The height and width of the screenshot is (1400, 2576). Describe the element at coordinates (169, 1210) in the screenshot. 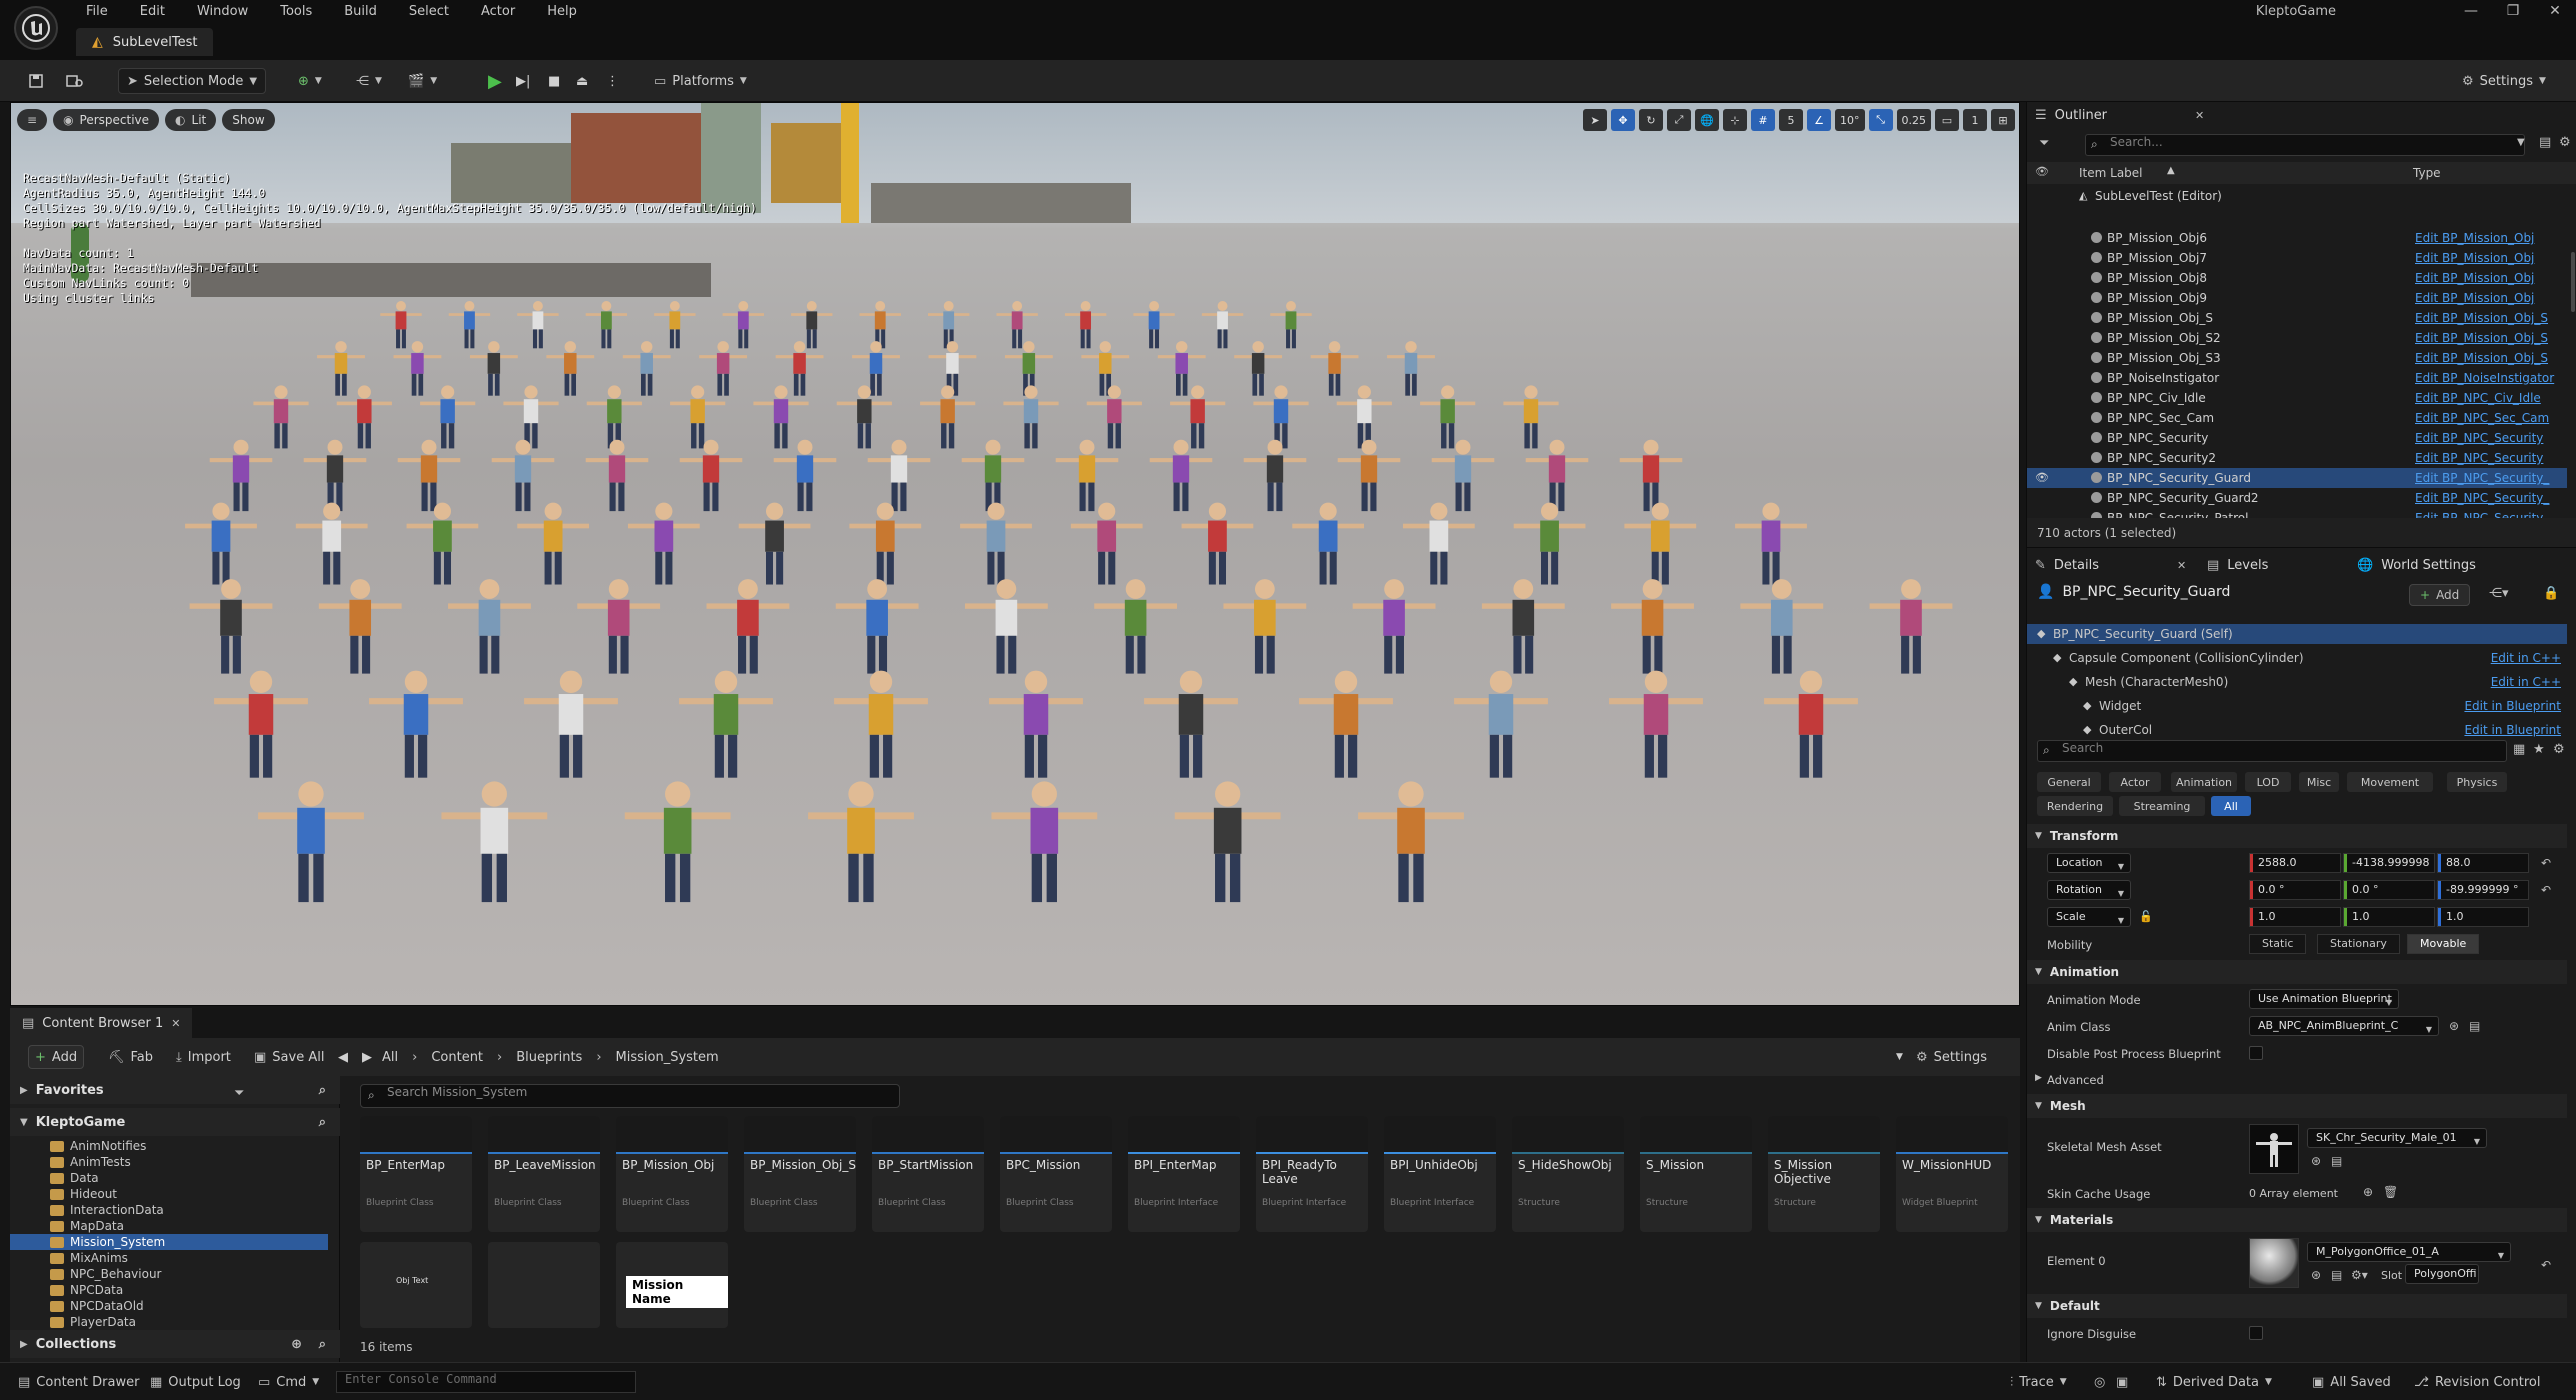

I see `folder-item: InteractionData` at that location.